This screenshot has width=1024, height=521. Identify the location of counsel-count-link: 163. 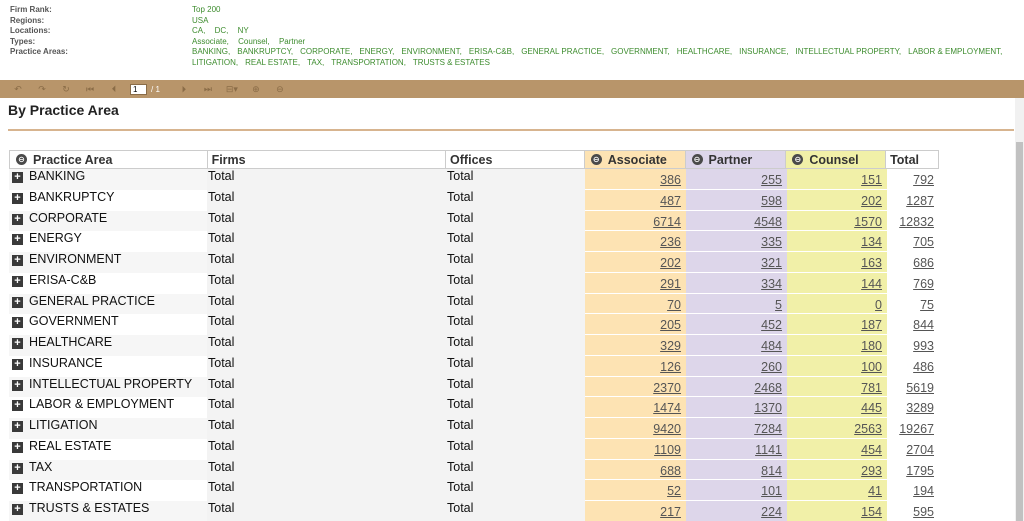
(837, 262).